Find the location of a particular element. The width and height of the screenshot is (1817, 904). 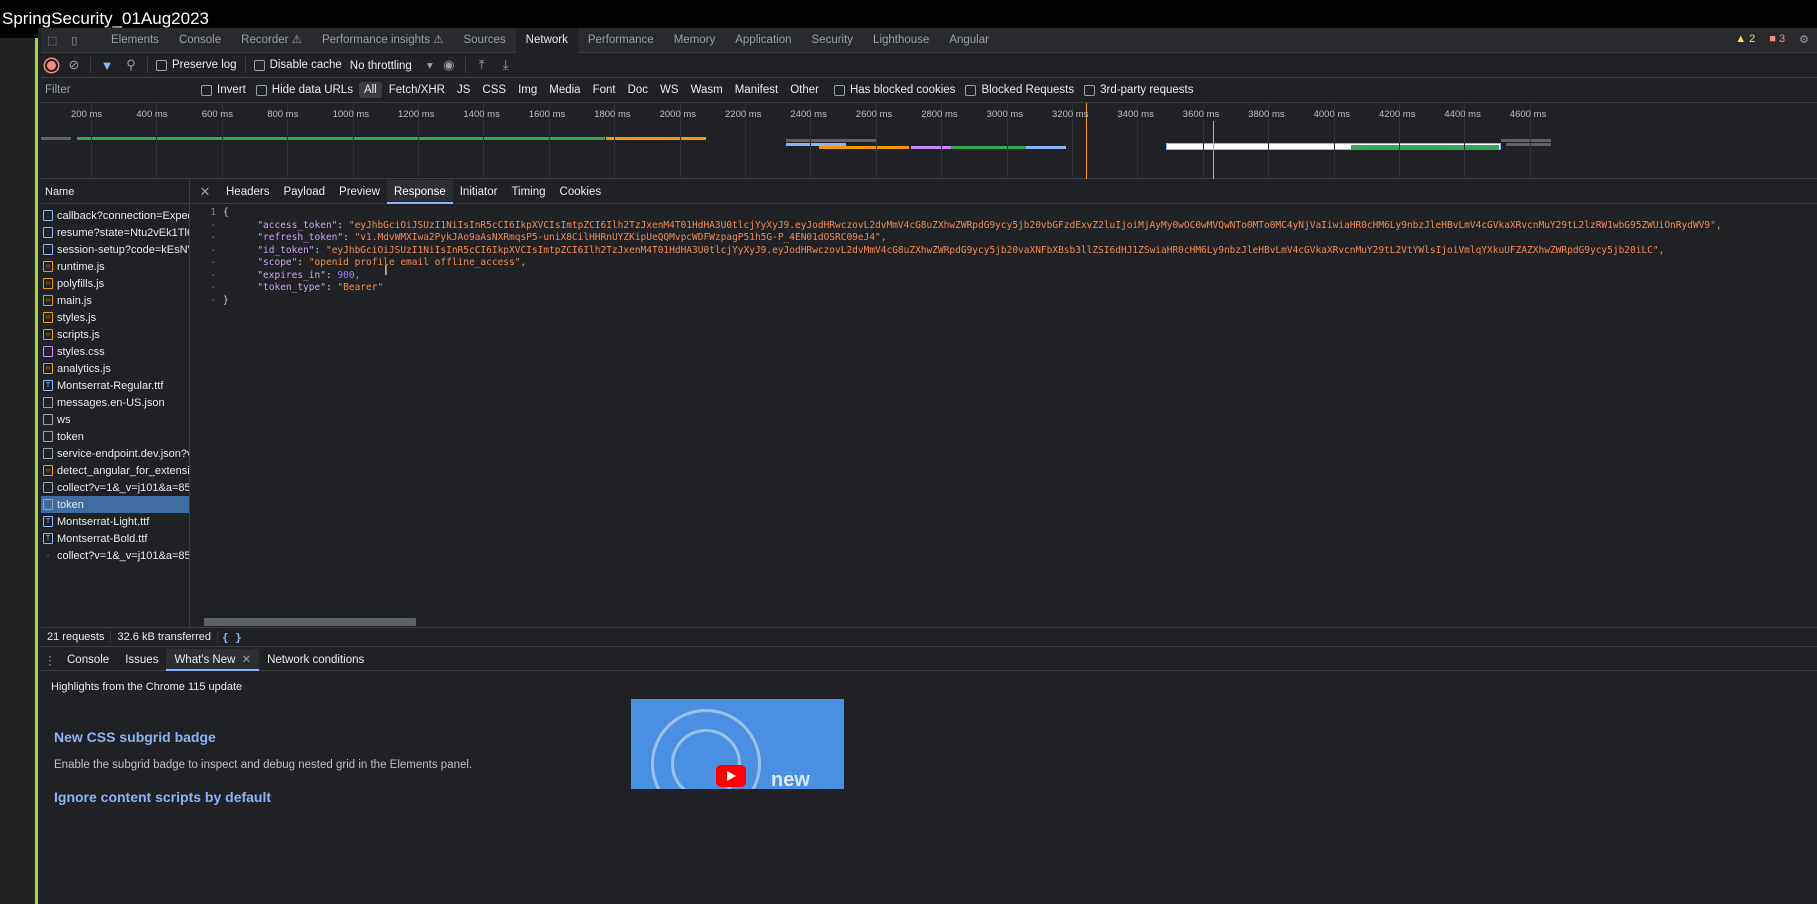

preserve-log-checkbox: Preserve log is located at coordinates (196, 65).